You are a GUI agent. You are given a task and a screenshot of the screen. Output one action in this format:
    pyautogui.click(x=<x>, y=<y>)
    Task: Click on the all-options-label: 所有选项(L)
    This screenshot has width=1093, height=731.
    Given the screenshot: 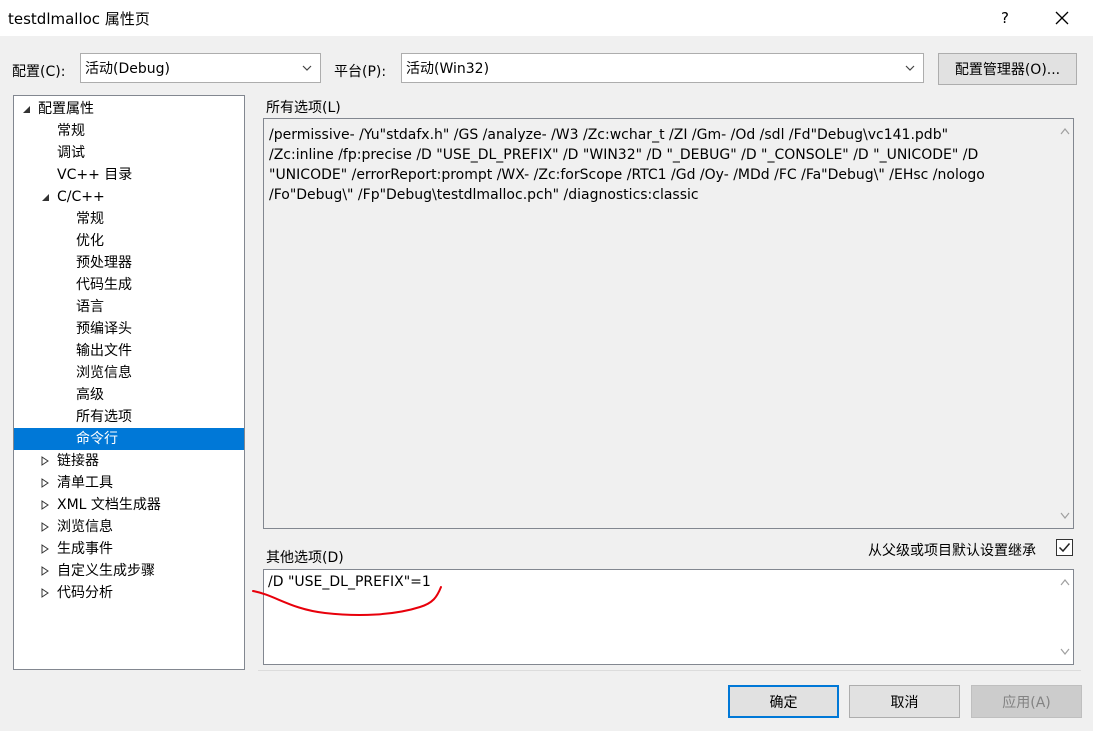 What is the action you would take?
    pyautogui.click(x=303, y=108)
    